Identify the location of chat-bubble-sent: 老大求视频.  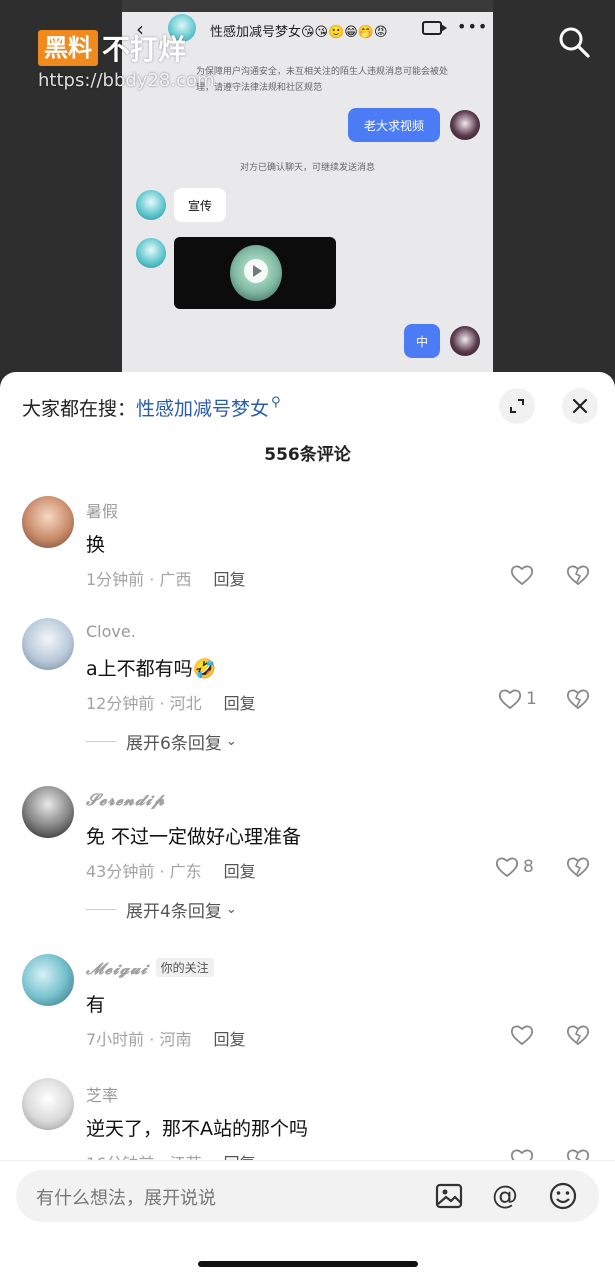
(394, 125).